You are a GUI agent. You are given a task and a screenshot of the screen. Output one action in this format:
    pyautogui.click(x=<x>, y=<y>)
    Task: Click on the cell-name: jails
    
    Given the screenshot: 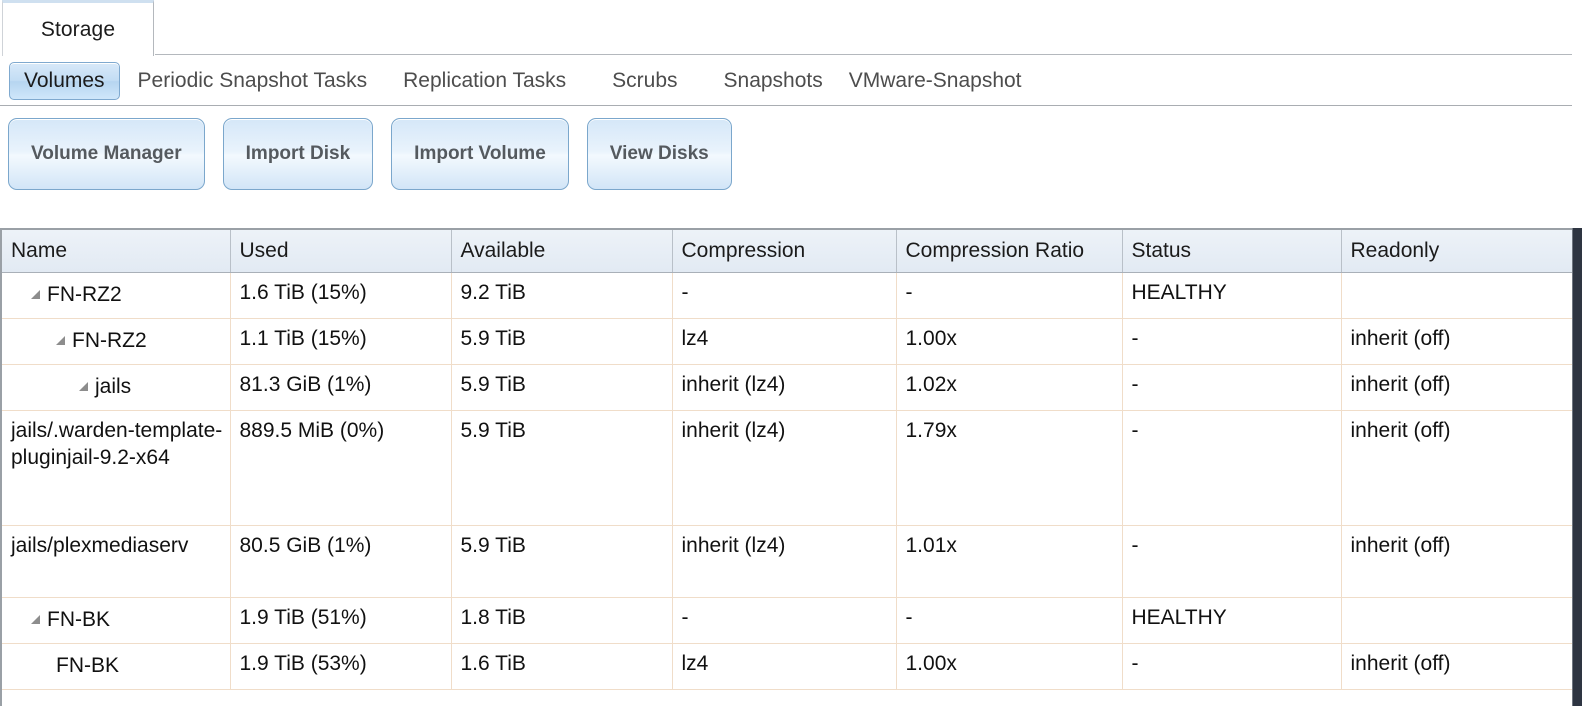 What is the action you would take?
    pyautogui.click(x=116, y=387)
    